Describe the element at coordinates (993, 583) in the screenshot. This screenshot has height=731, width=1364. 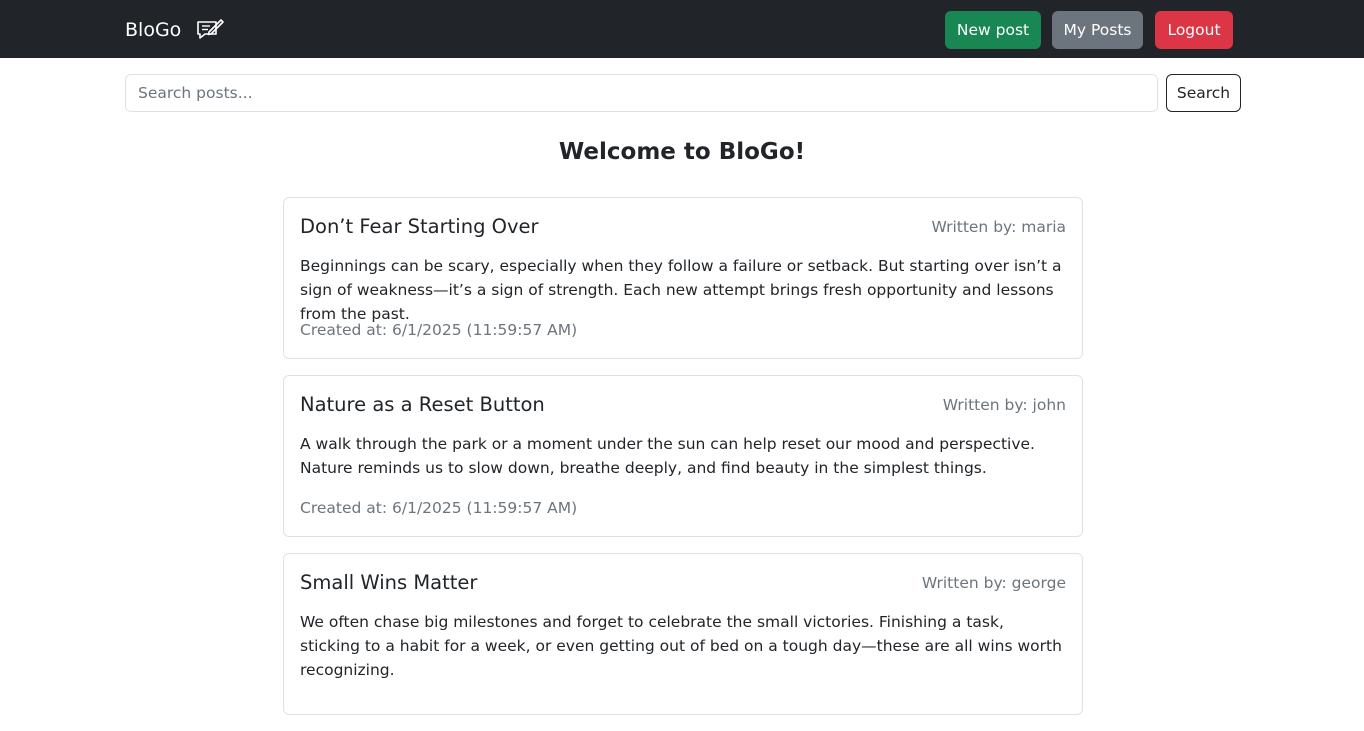
I see `post-author: Written by: george` at that location.